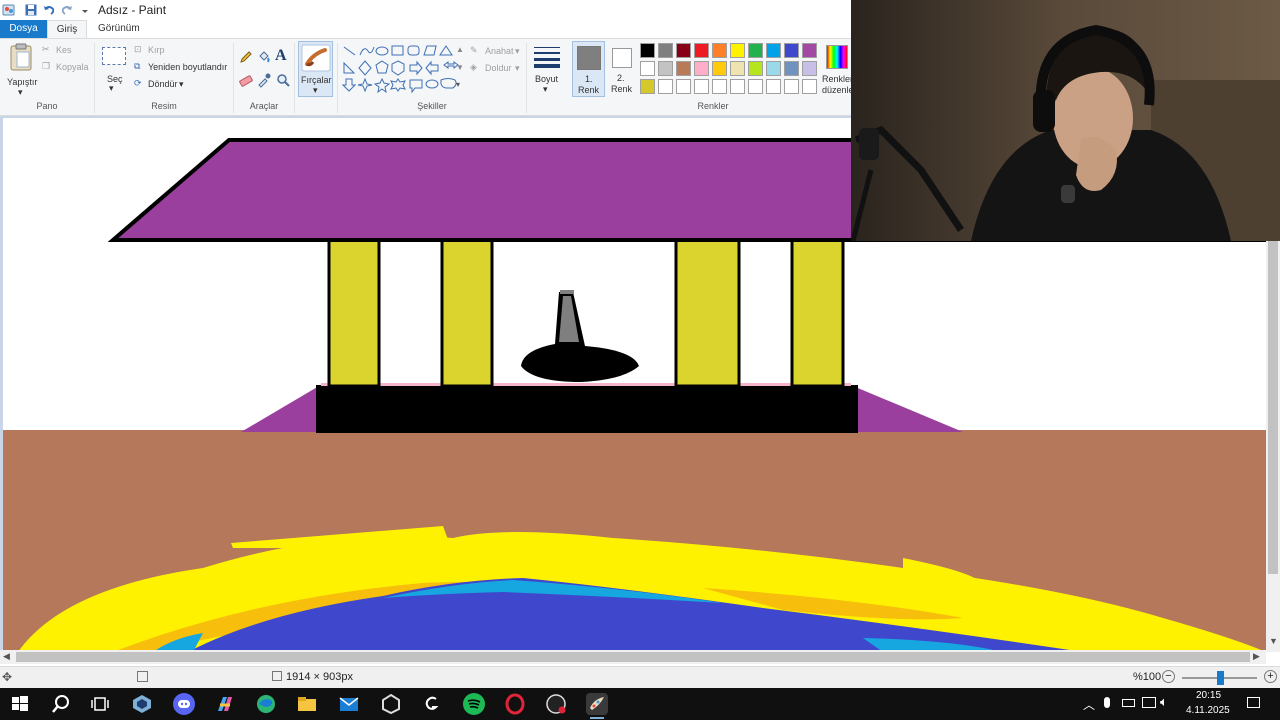 This screenshot has width=1280, height=720. Describe the element at coordinates (1208, 710) in the screenshot. I see `clock-date: 4.11.2025` at that location.